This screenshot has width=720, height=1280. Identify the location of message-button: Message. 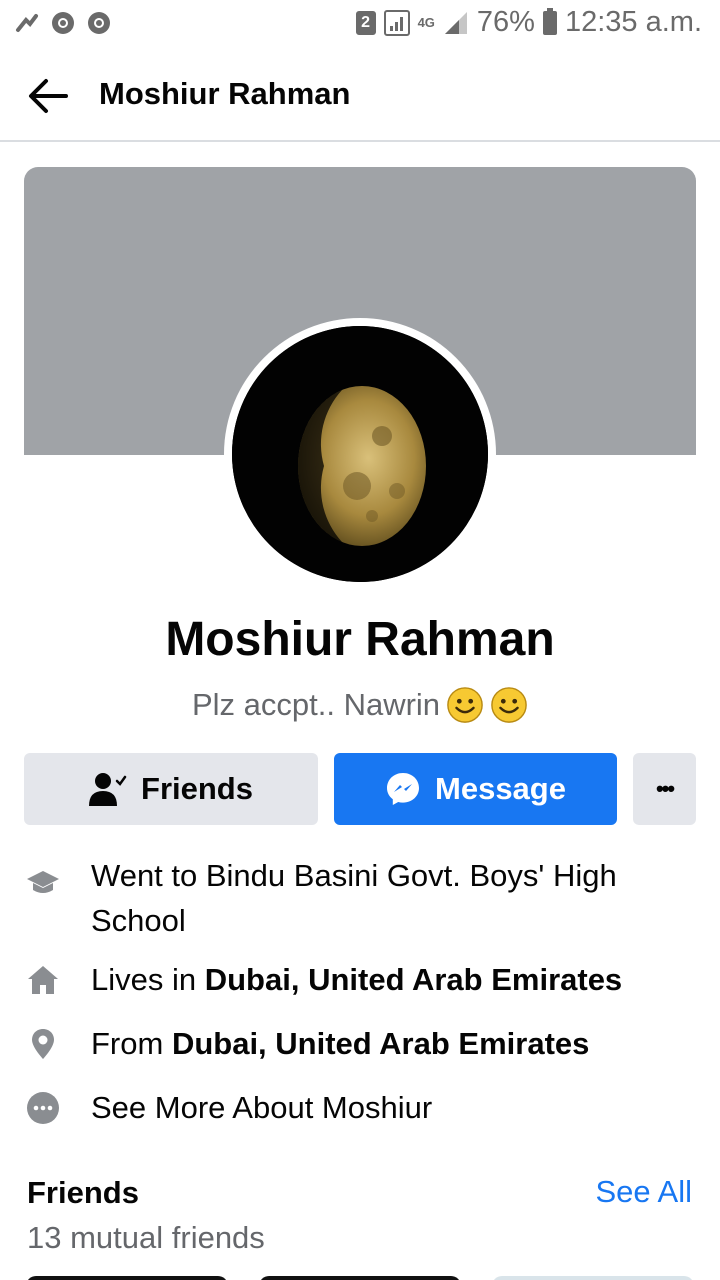
(475, 789).